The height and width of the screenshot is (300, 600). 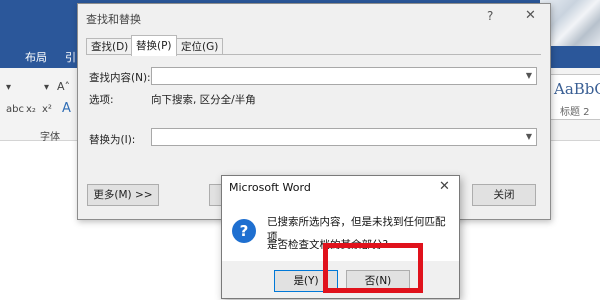 What do you see at coordinates (70, 57) in the screenshot?
I see `ribbon-tab-references: 引` at bounding box center [70, 57].